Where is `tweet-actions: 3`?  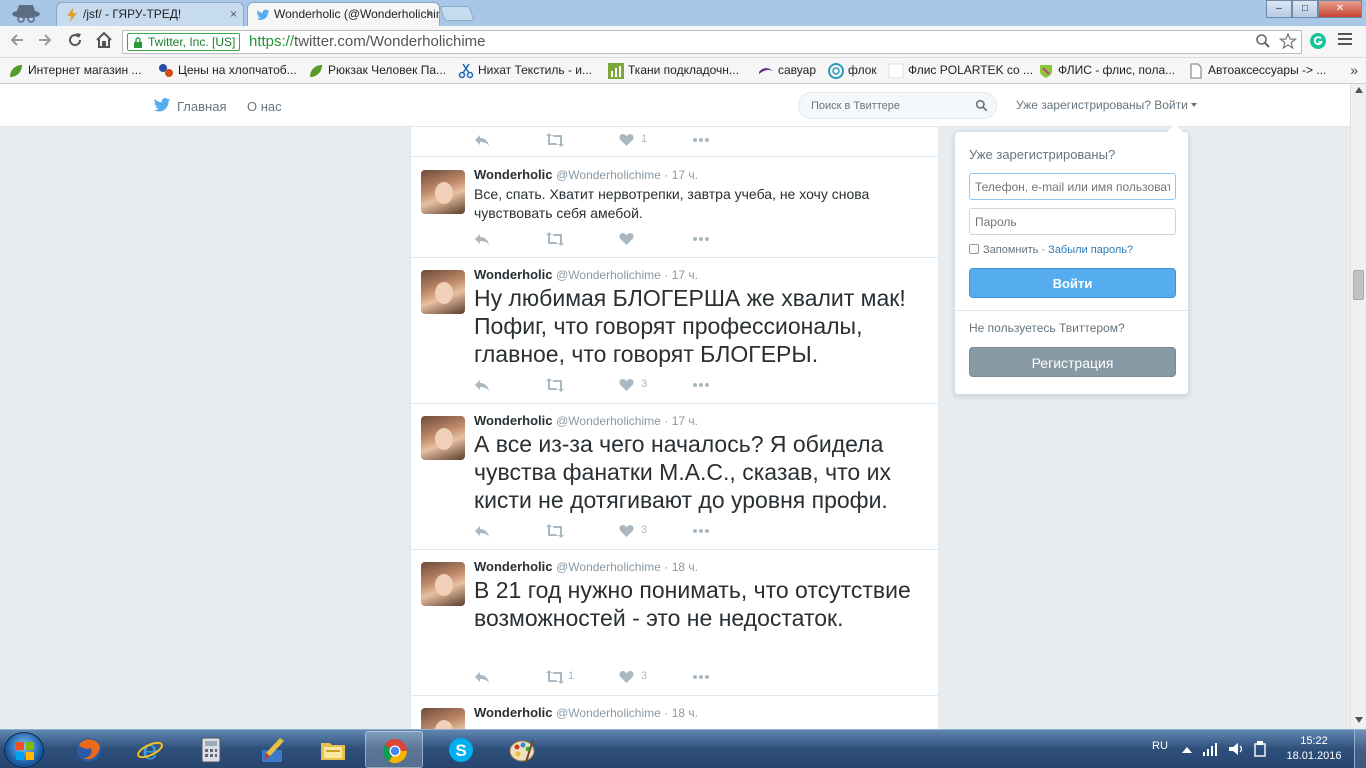 tweet-actions: 3 is located at coordinates (624, 531).